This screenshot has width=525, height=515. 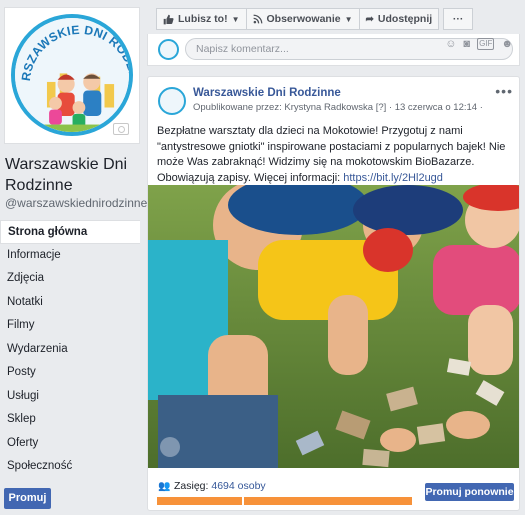 What do you see at coordinates (172, 101) in the screenshot?
I see `author-avatar` at bounding box center [172, 101].